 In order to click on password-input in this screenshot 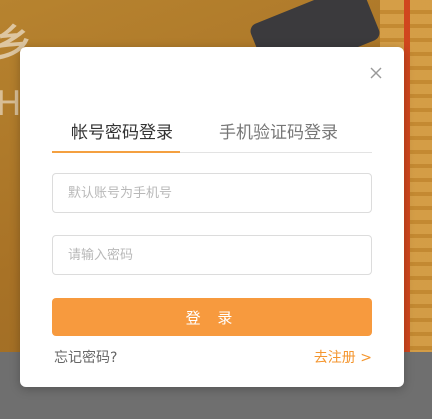, I will do `click(212, 255)`.